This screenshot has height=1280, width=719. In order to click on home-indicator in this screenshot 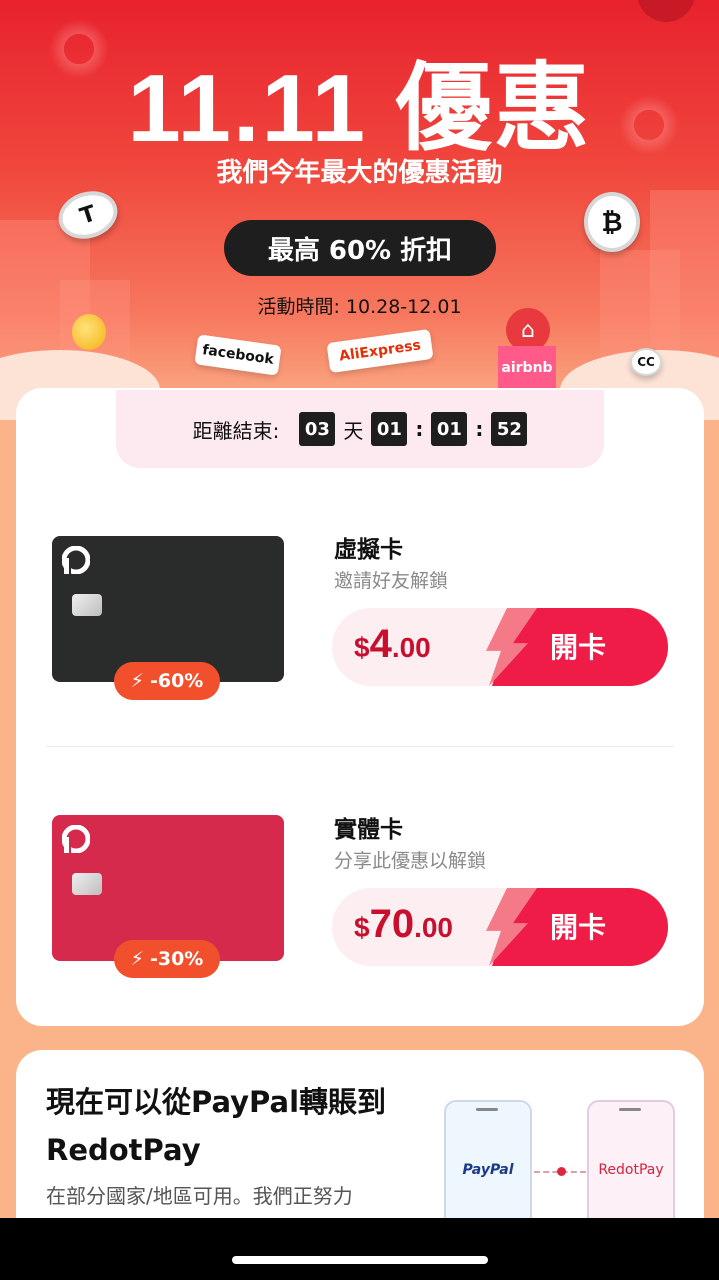, I will do `click(360, 1260)`.